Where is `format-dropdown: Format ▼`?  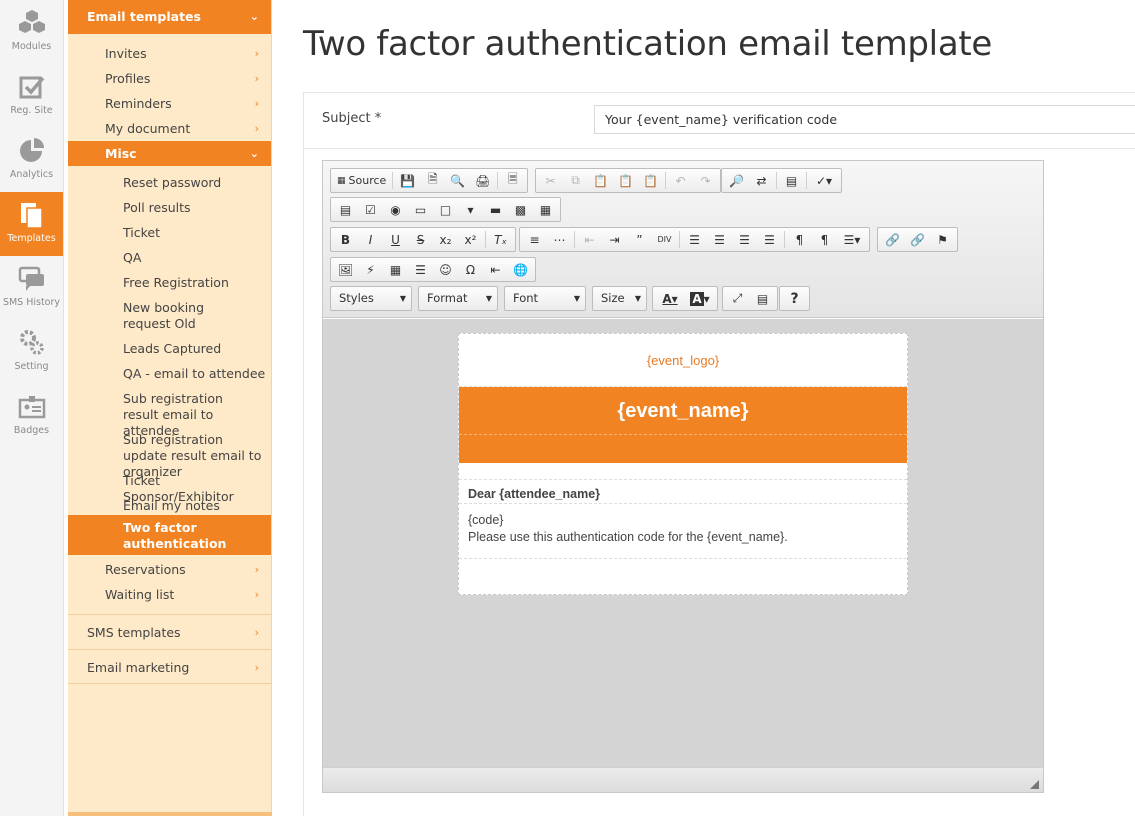
format-dropdown: Format ▼ is located at coordinates (458, 298).